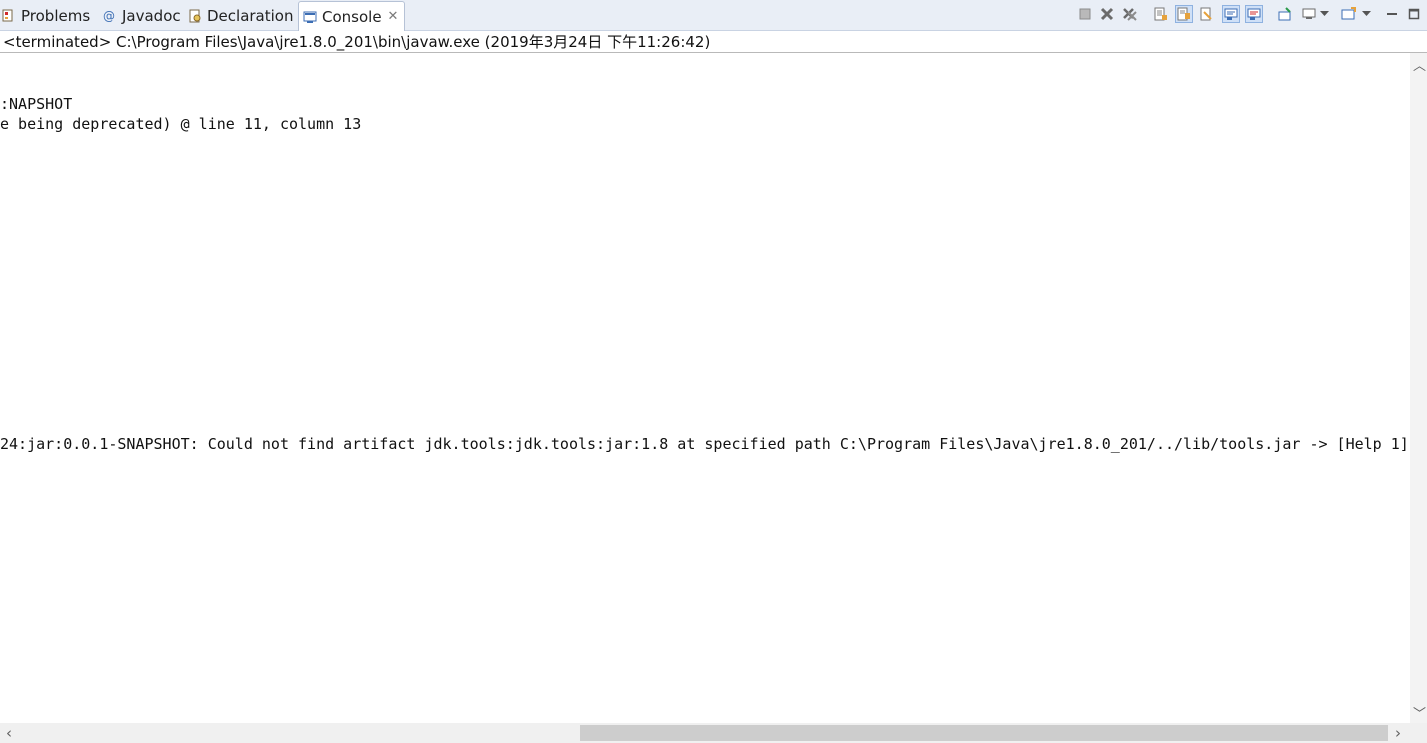 The image size is (1427, 743). What do you see at coordinates (9, 16) in the screenshot?
I see `problems-icon` at bounding box center [9, 16].